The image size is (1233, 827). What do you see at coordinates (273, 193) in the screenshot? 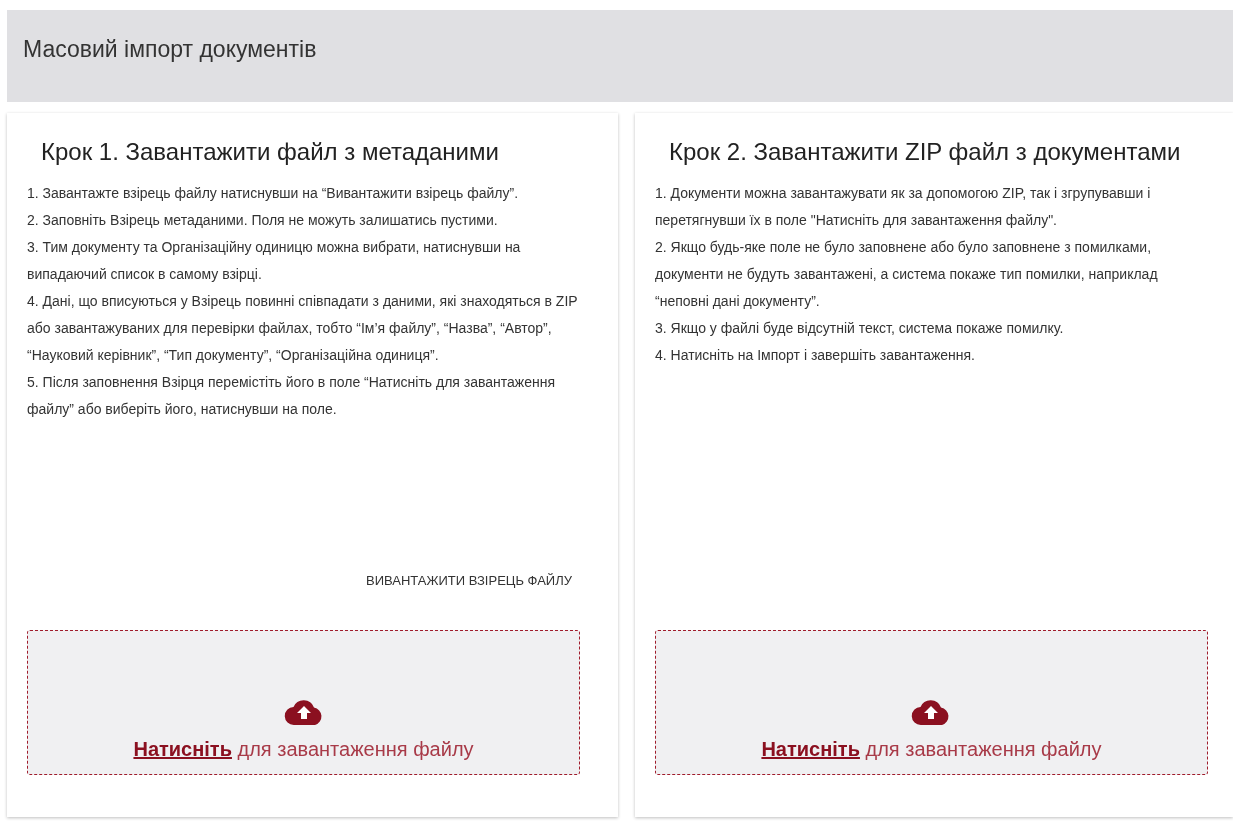
I see `instruction-text: 1. Завантажте взірець файлу натиснувши на “Вивантажити взірець файлу”.` at bounding box center [273, 193].